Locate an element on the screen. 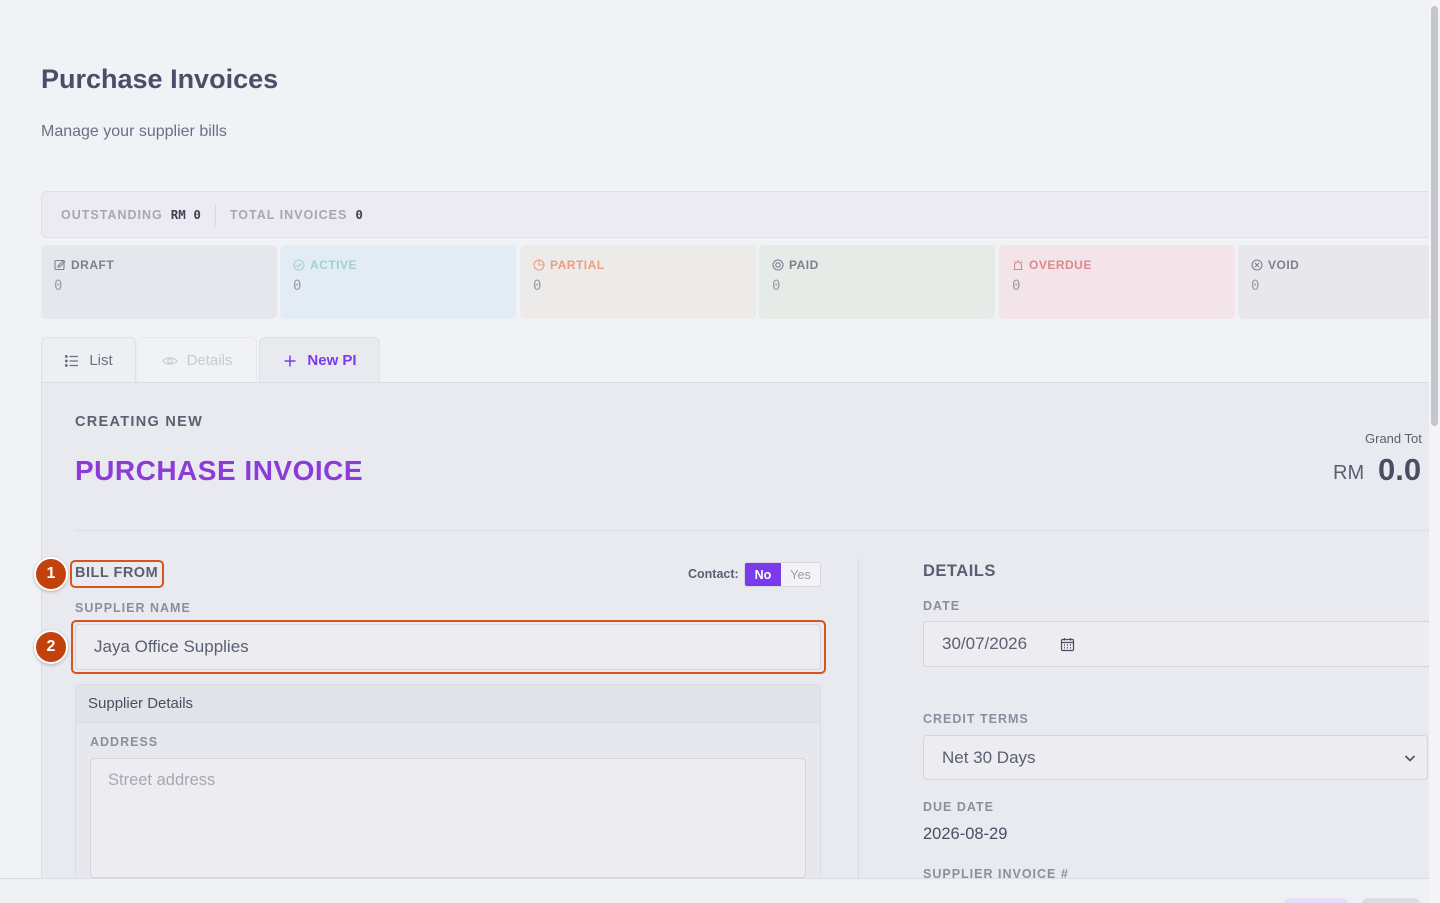 This screenshot has width=1440, height=903. stat-card-void: VOID 0 is located at coordinates (1339, 282).